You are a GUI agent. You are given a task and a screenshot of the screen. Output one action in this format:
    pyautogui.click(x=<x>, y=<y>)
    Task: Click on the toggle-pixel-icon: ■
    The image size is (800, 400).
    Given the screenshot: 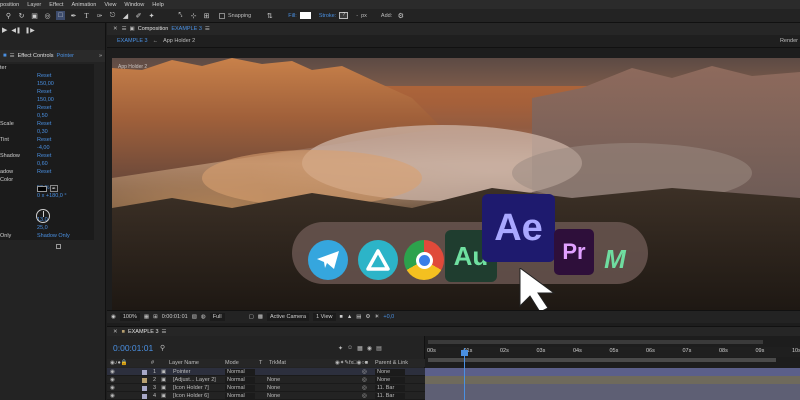 What is the action you would take?
    pyautogui.click(x=341, y=317)
    